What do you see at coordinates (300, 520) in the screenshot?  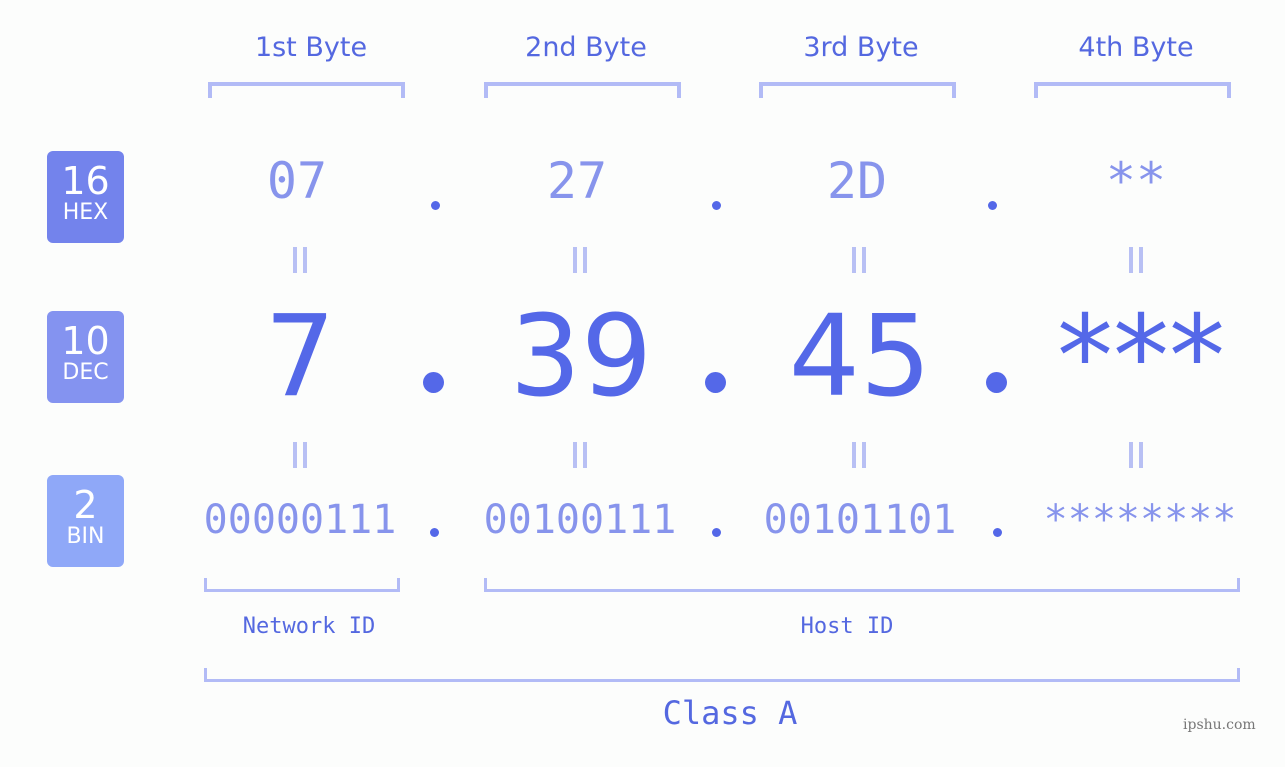 I see `bin-value-1: 00000111` at bounding box center [300, 520].